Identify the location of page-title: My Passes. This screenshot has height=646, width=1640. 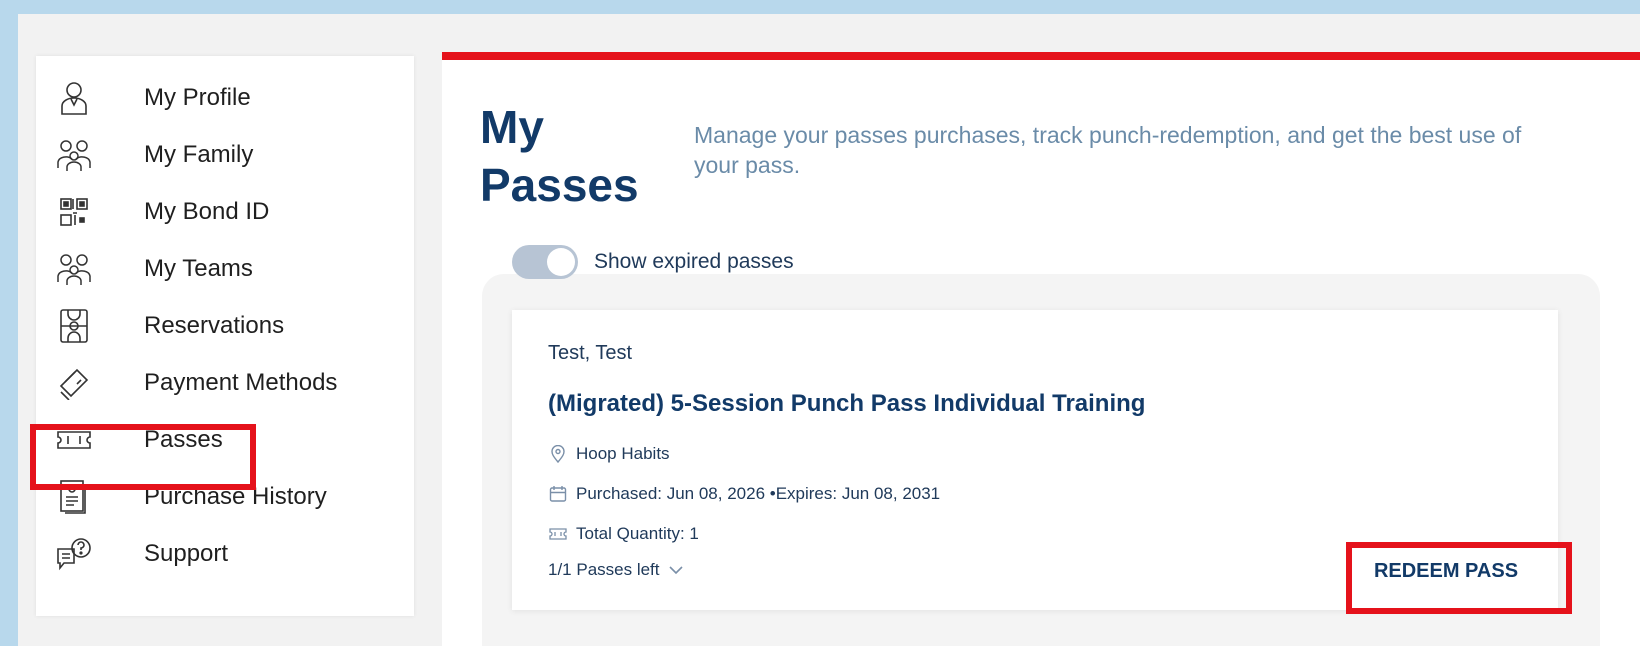
(559, 156).